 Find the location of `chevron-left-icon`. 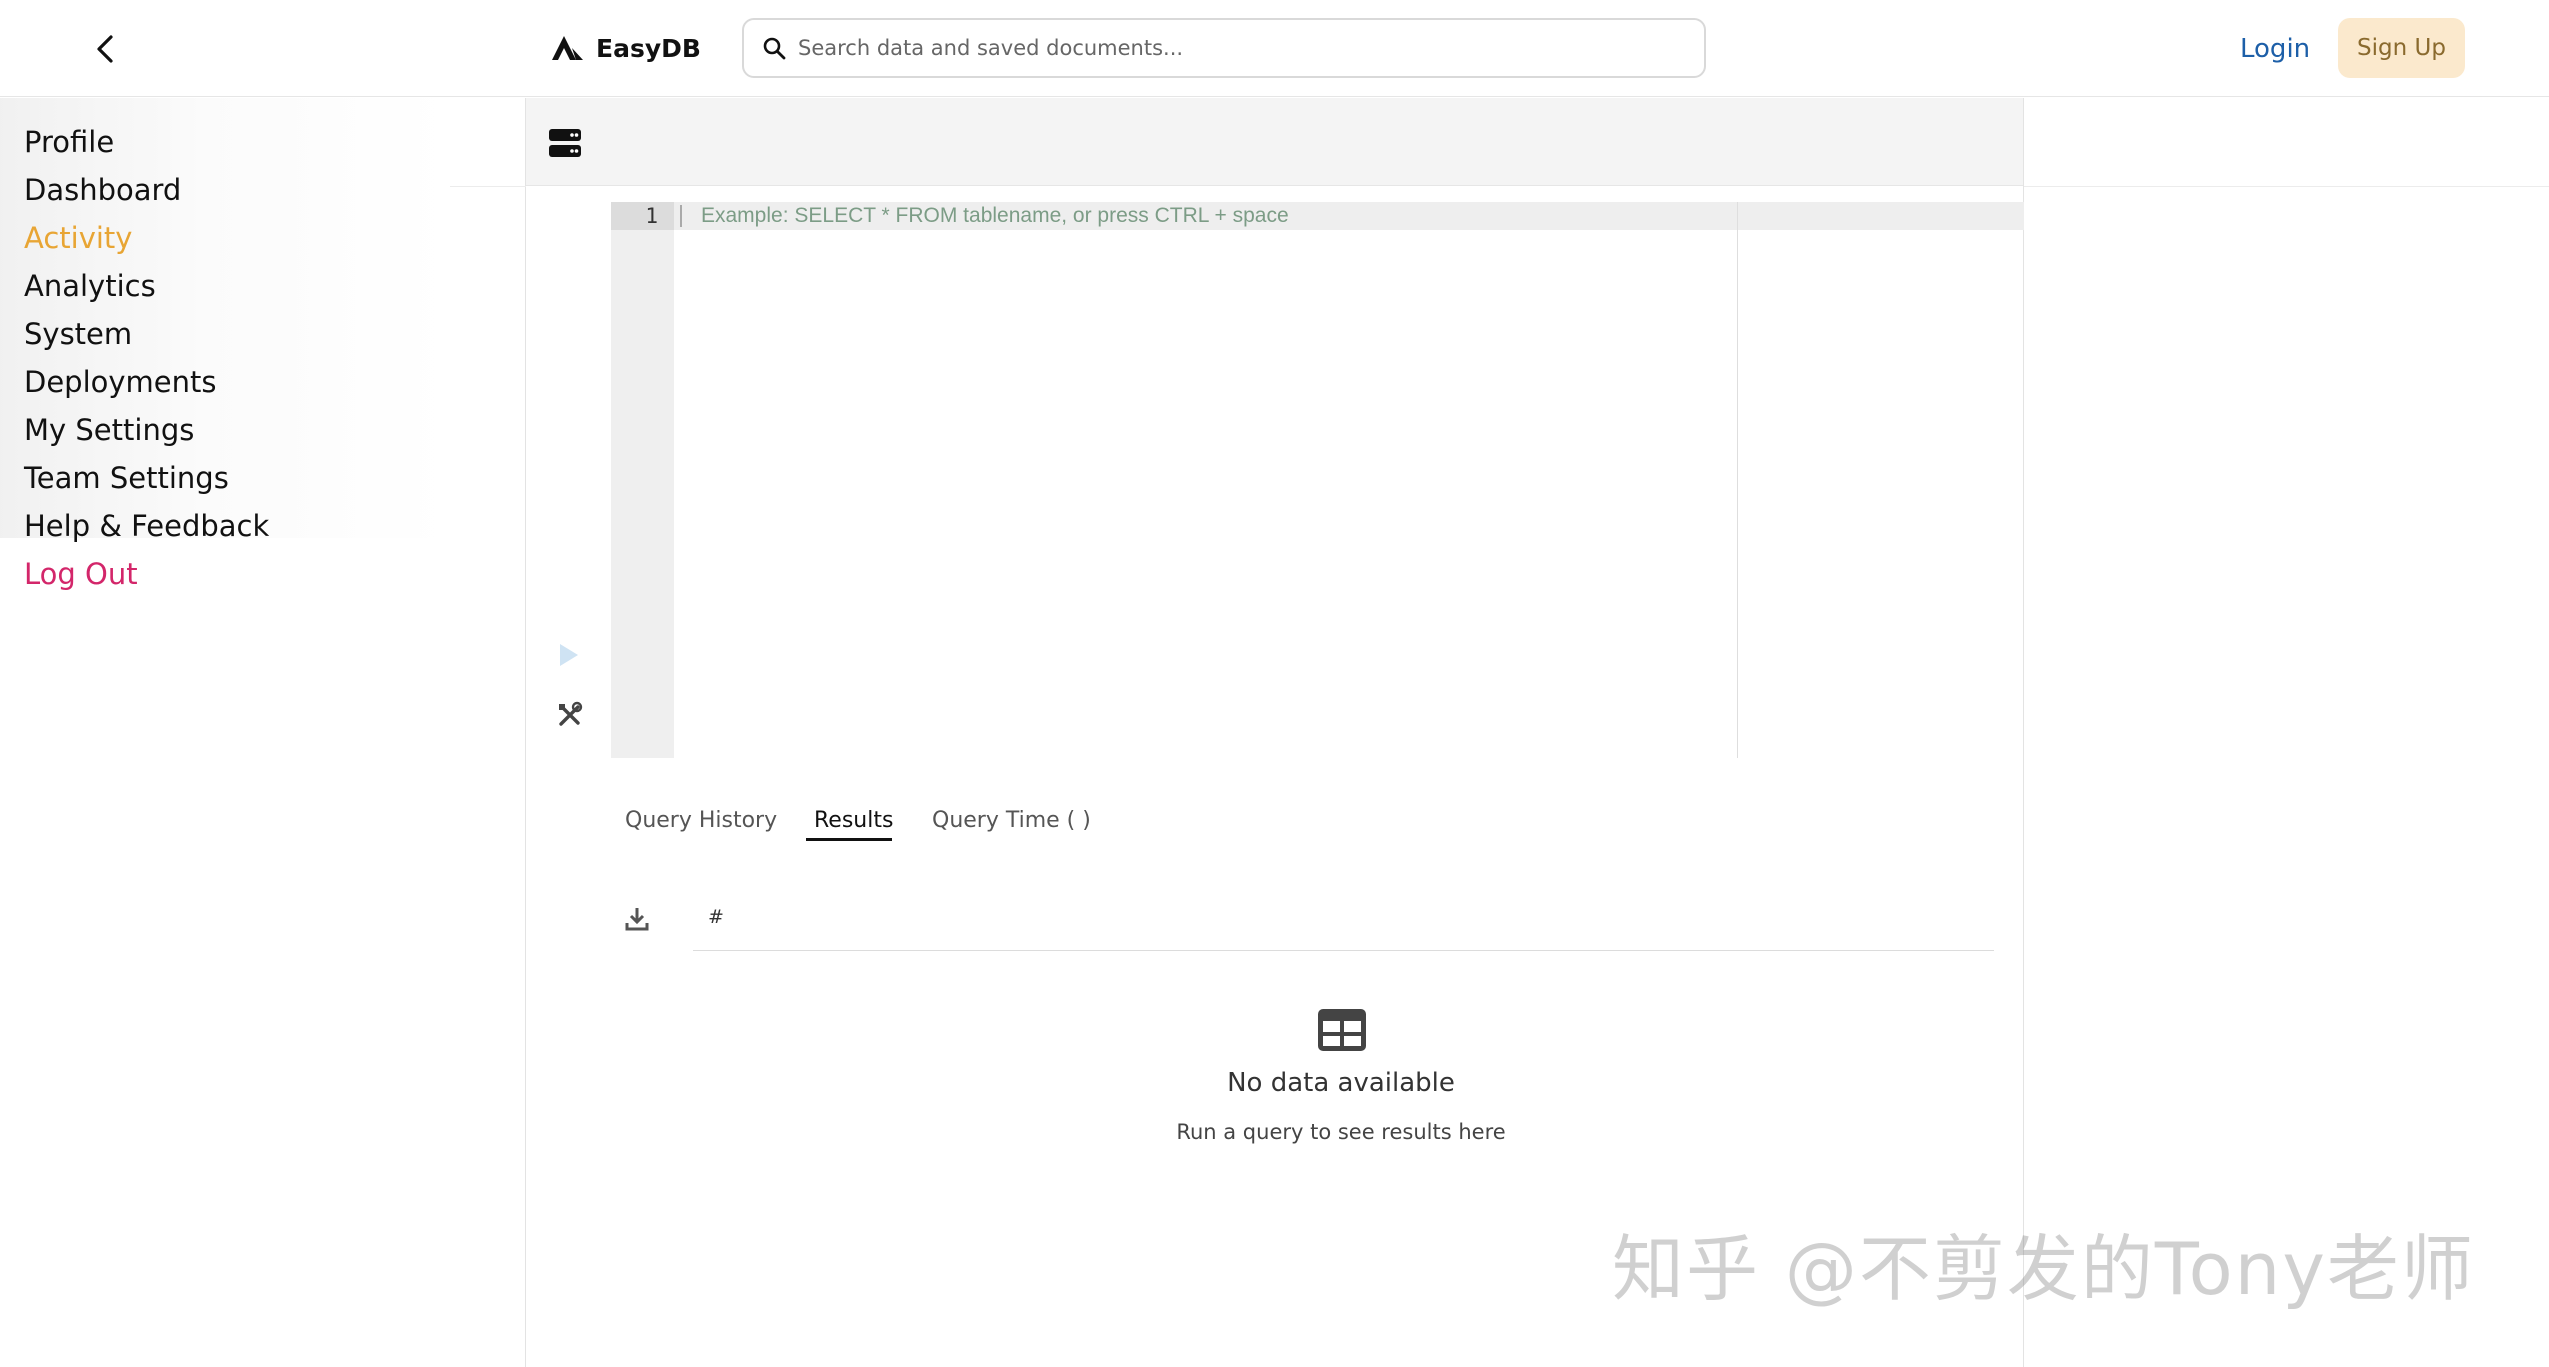

chevron-left-icon is located at coordinates (105, 49).